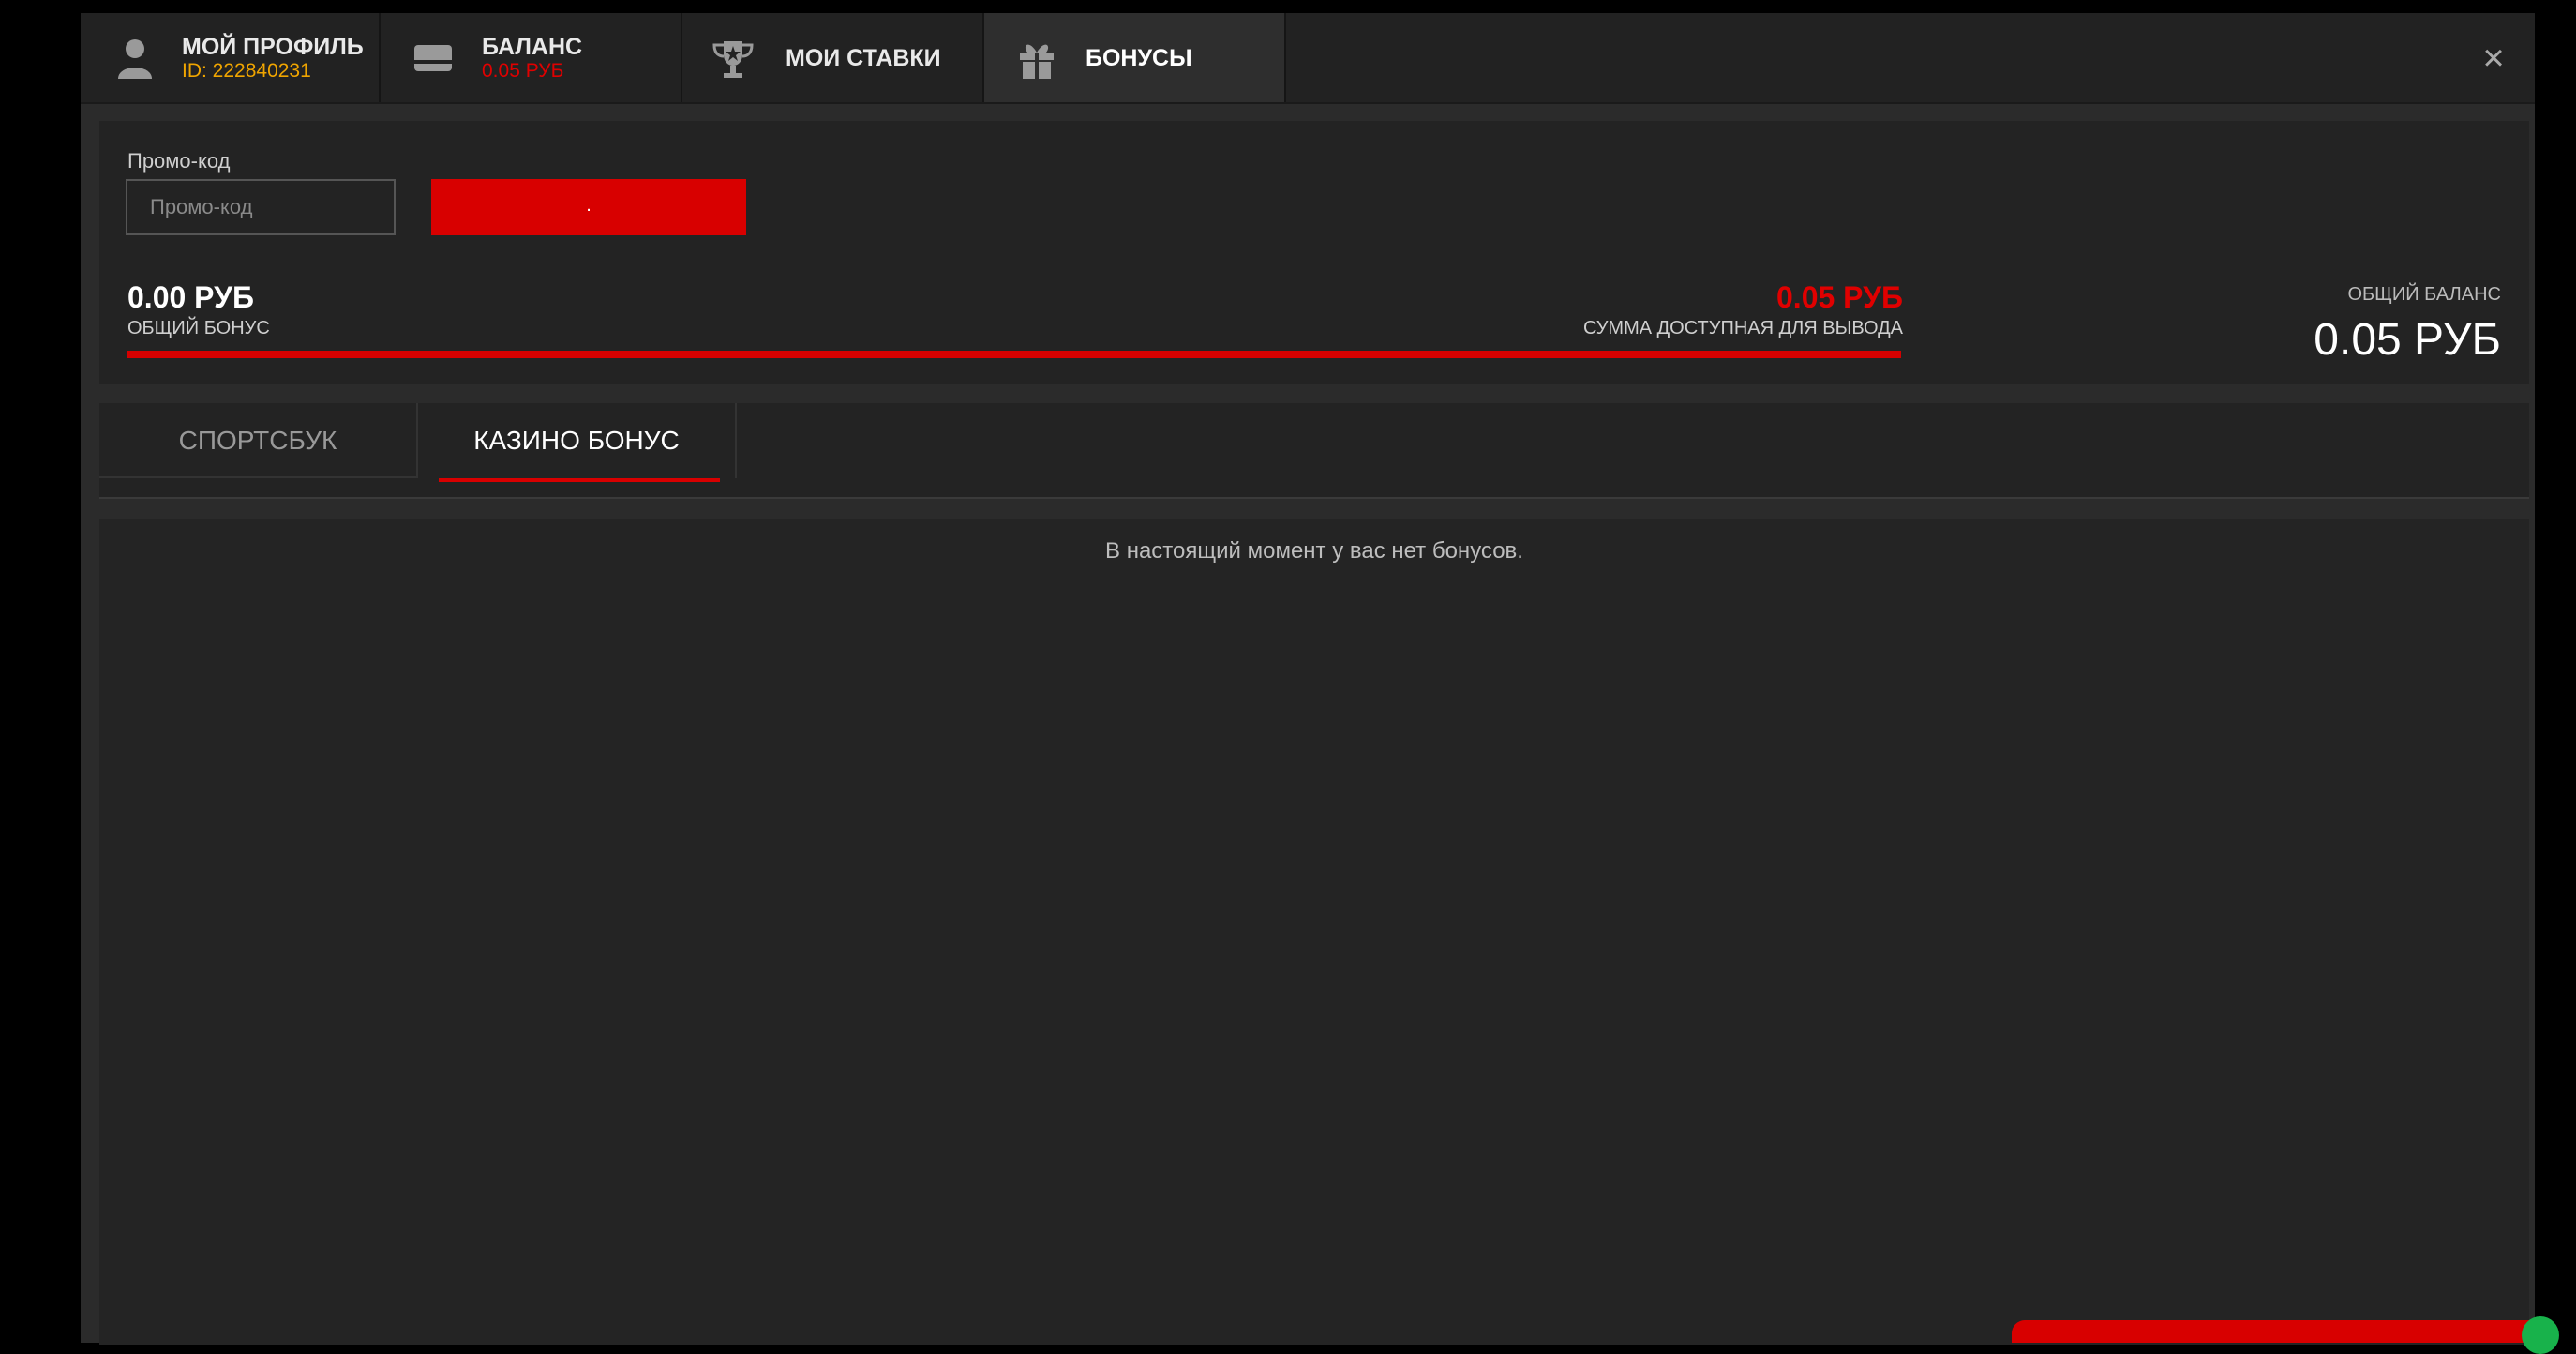 The image size is (2576, 1354). Describe the element at coordinates (135, 58) in the screenshot. I see `user-icon` at that location.